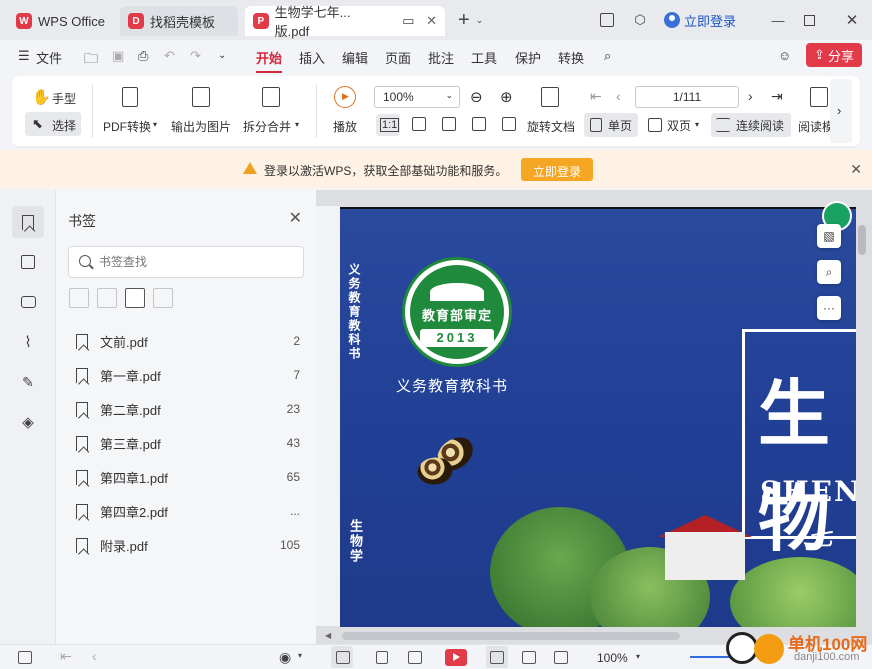 The width and height of the screenshot is (872, 669). Describe the element at coordinates (528, 57) in the screenshot. I see `menu-protect: 保护` at that location.